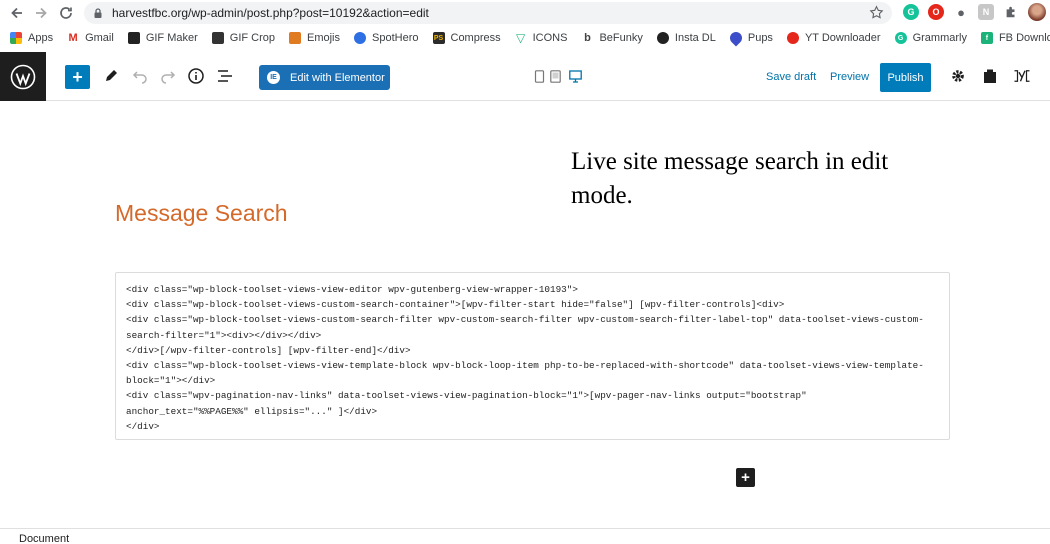 This screenshot has height=544, width=1050. What do you see at coordinates (1022, 76) in the screenshot?
I see `yoast-seo-icon` at bounding box center [1022, 76].